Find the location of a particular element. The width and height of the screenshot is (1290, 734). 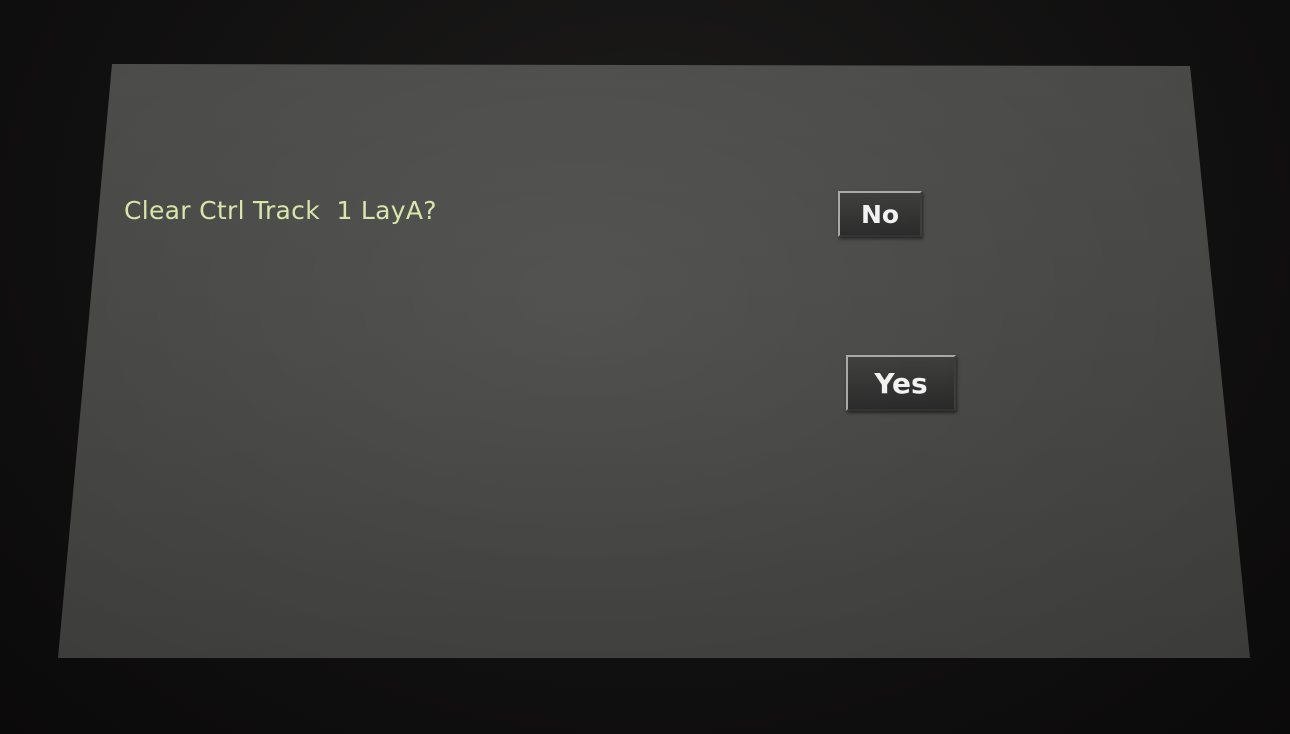

confirm-prompt: Clear Ctrl Track 1 LayA? is located at coordinates (280, 210).